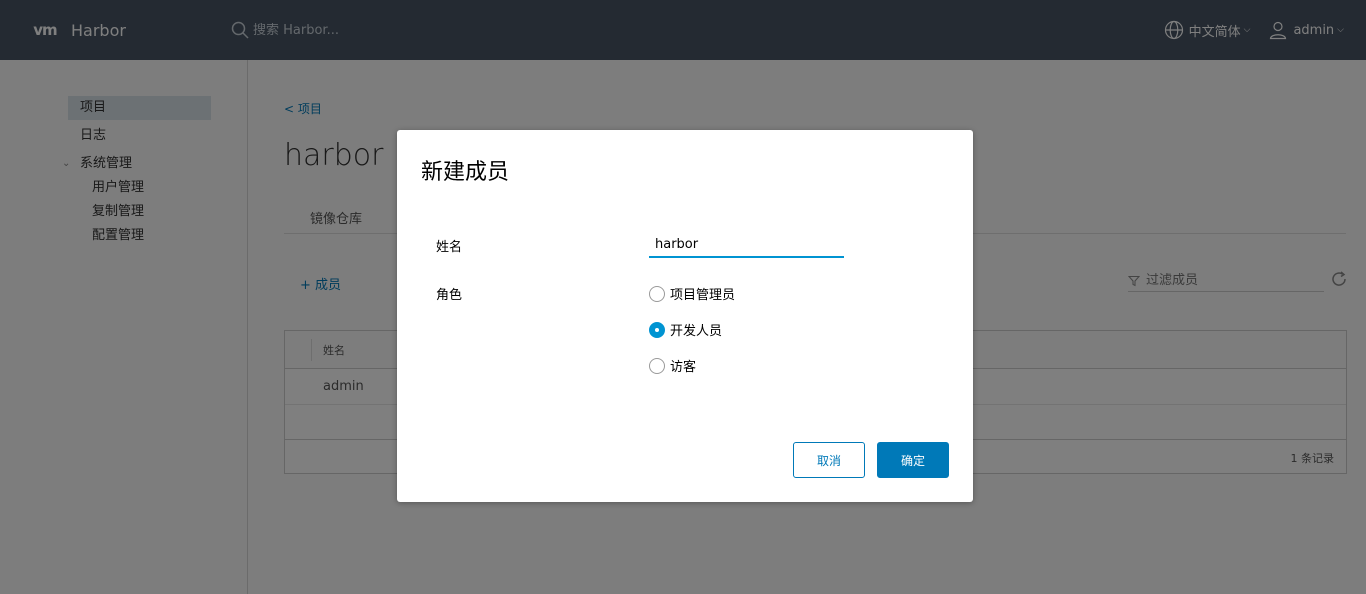 The image size is (1366, 594). I want to click on role-radio-project-admin: 项目管理员, so click(692, 293).